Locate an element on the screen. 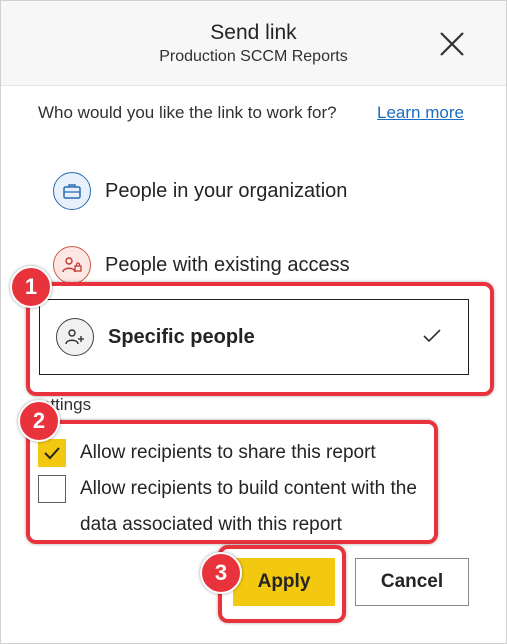 This screenshot has width=507, height=644. link-audience-question: Who would you like the link to work for? is located at coordinates (187, 112).